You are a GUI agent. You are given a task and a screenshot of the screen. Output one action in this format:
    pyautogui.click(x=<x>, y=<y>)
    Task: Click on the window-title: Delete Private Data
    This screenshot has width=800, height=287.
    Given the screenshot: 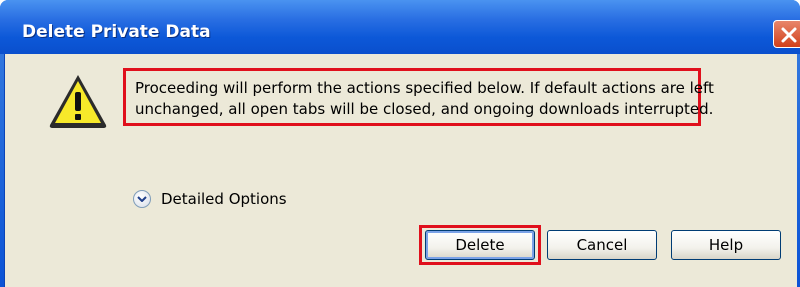 What is the action you would take?
    pyautogui.click(x=116, y=32)
    